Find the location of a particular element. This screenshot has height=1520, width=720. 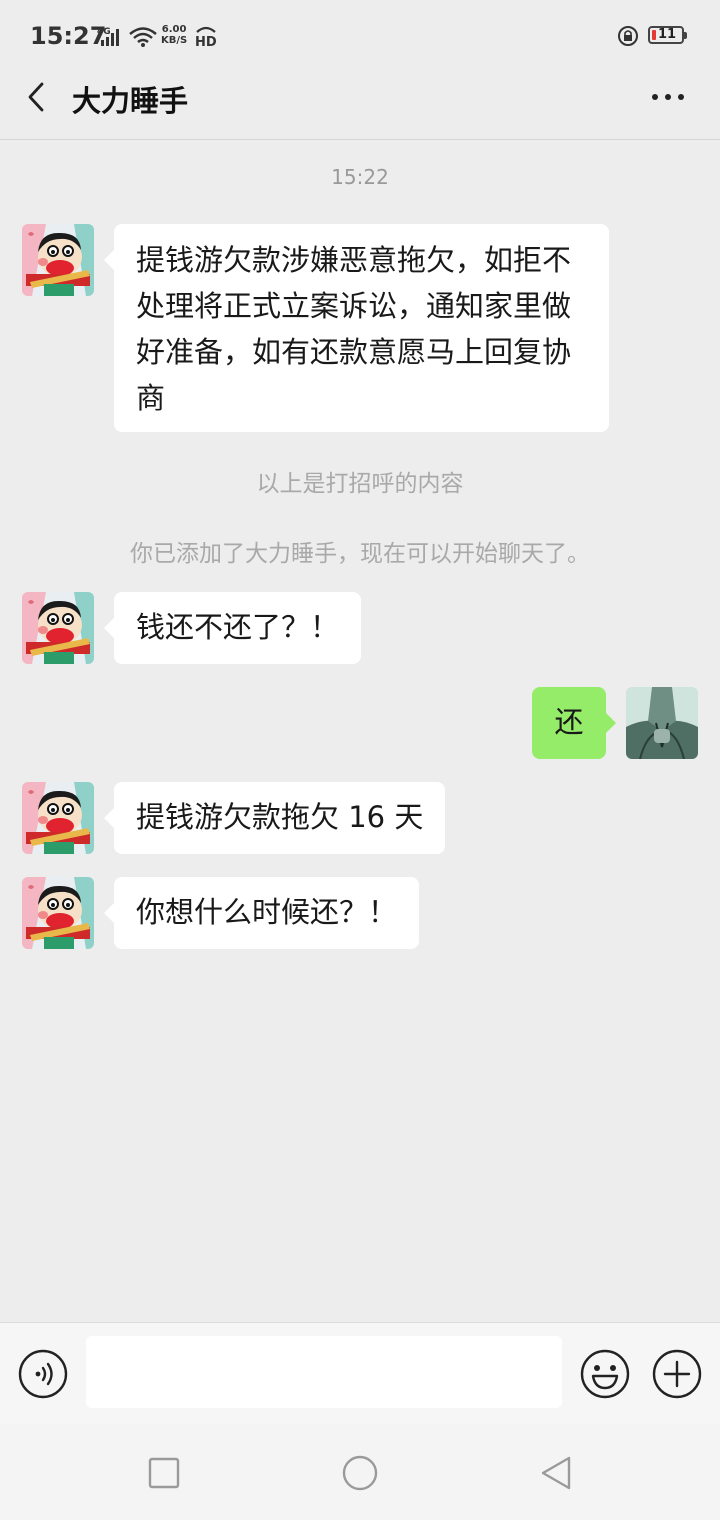

message-bubble-incoming: 你想什么时候还？！ is located at coordinates (261, 913).